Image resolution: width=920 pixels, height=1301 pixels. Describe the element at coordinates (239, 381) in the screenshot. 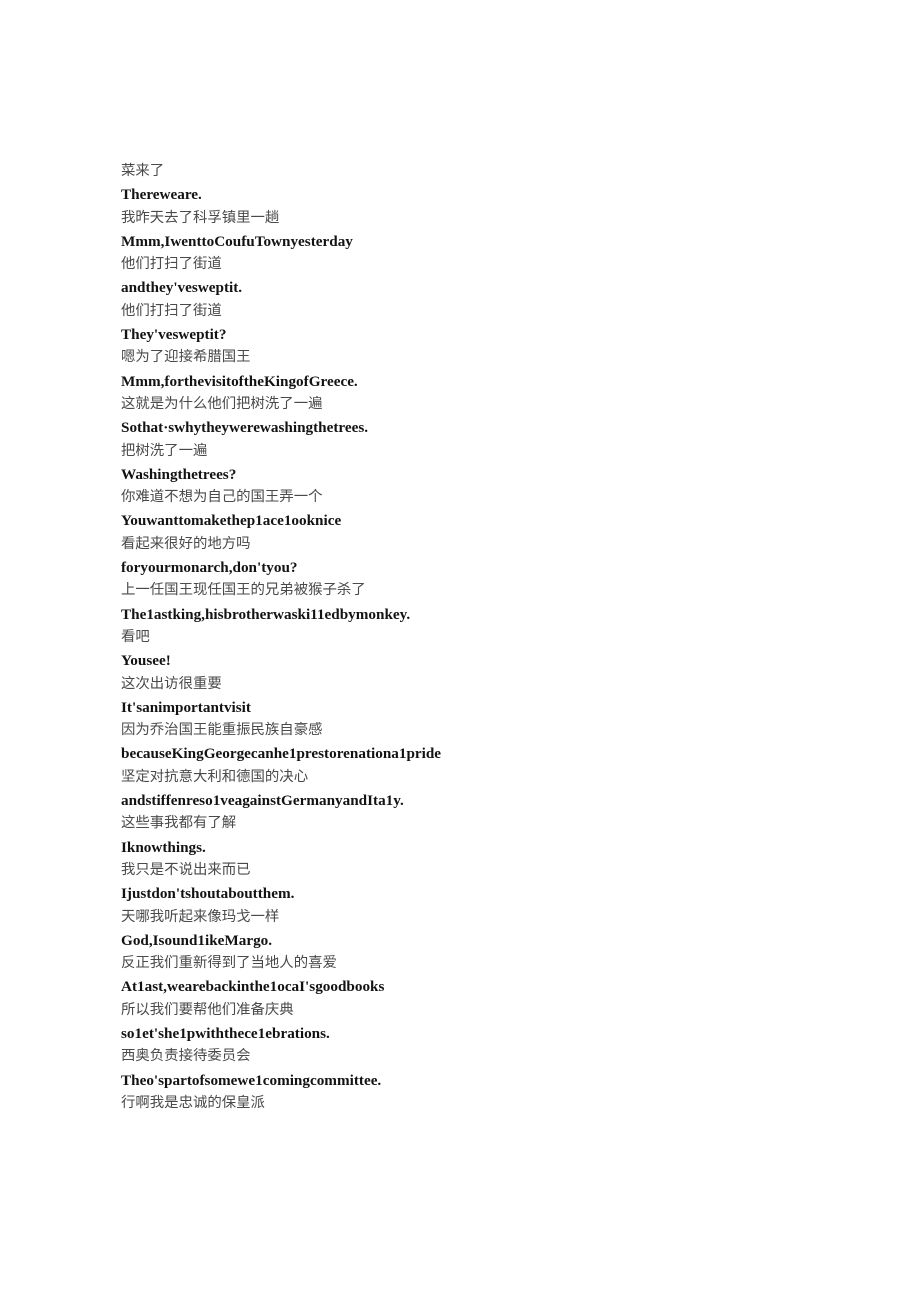

I see `transcript-line-en: Mmm,forthevisitoftheKingofGreece.` at that location.